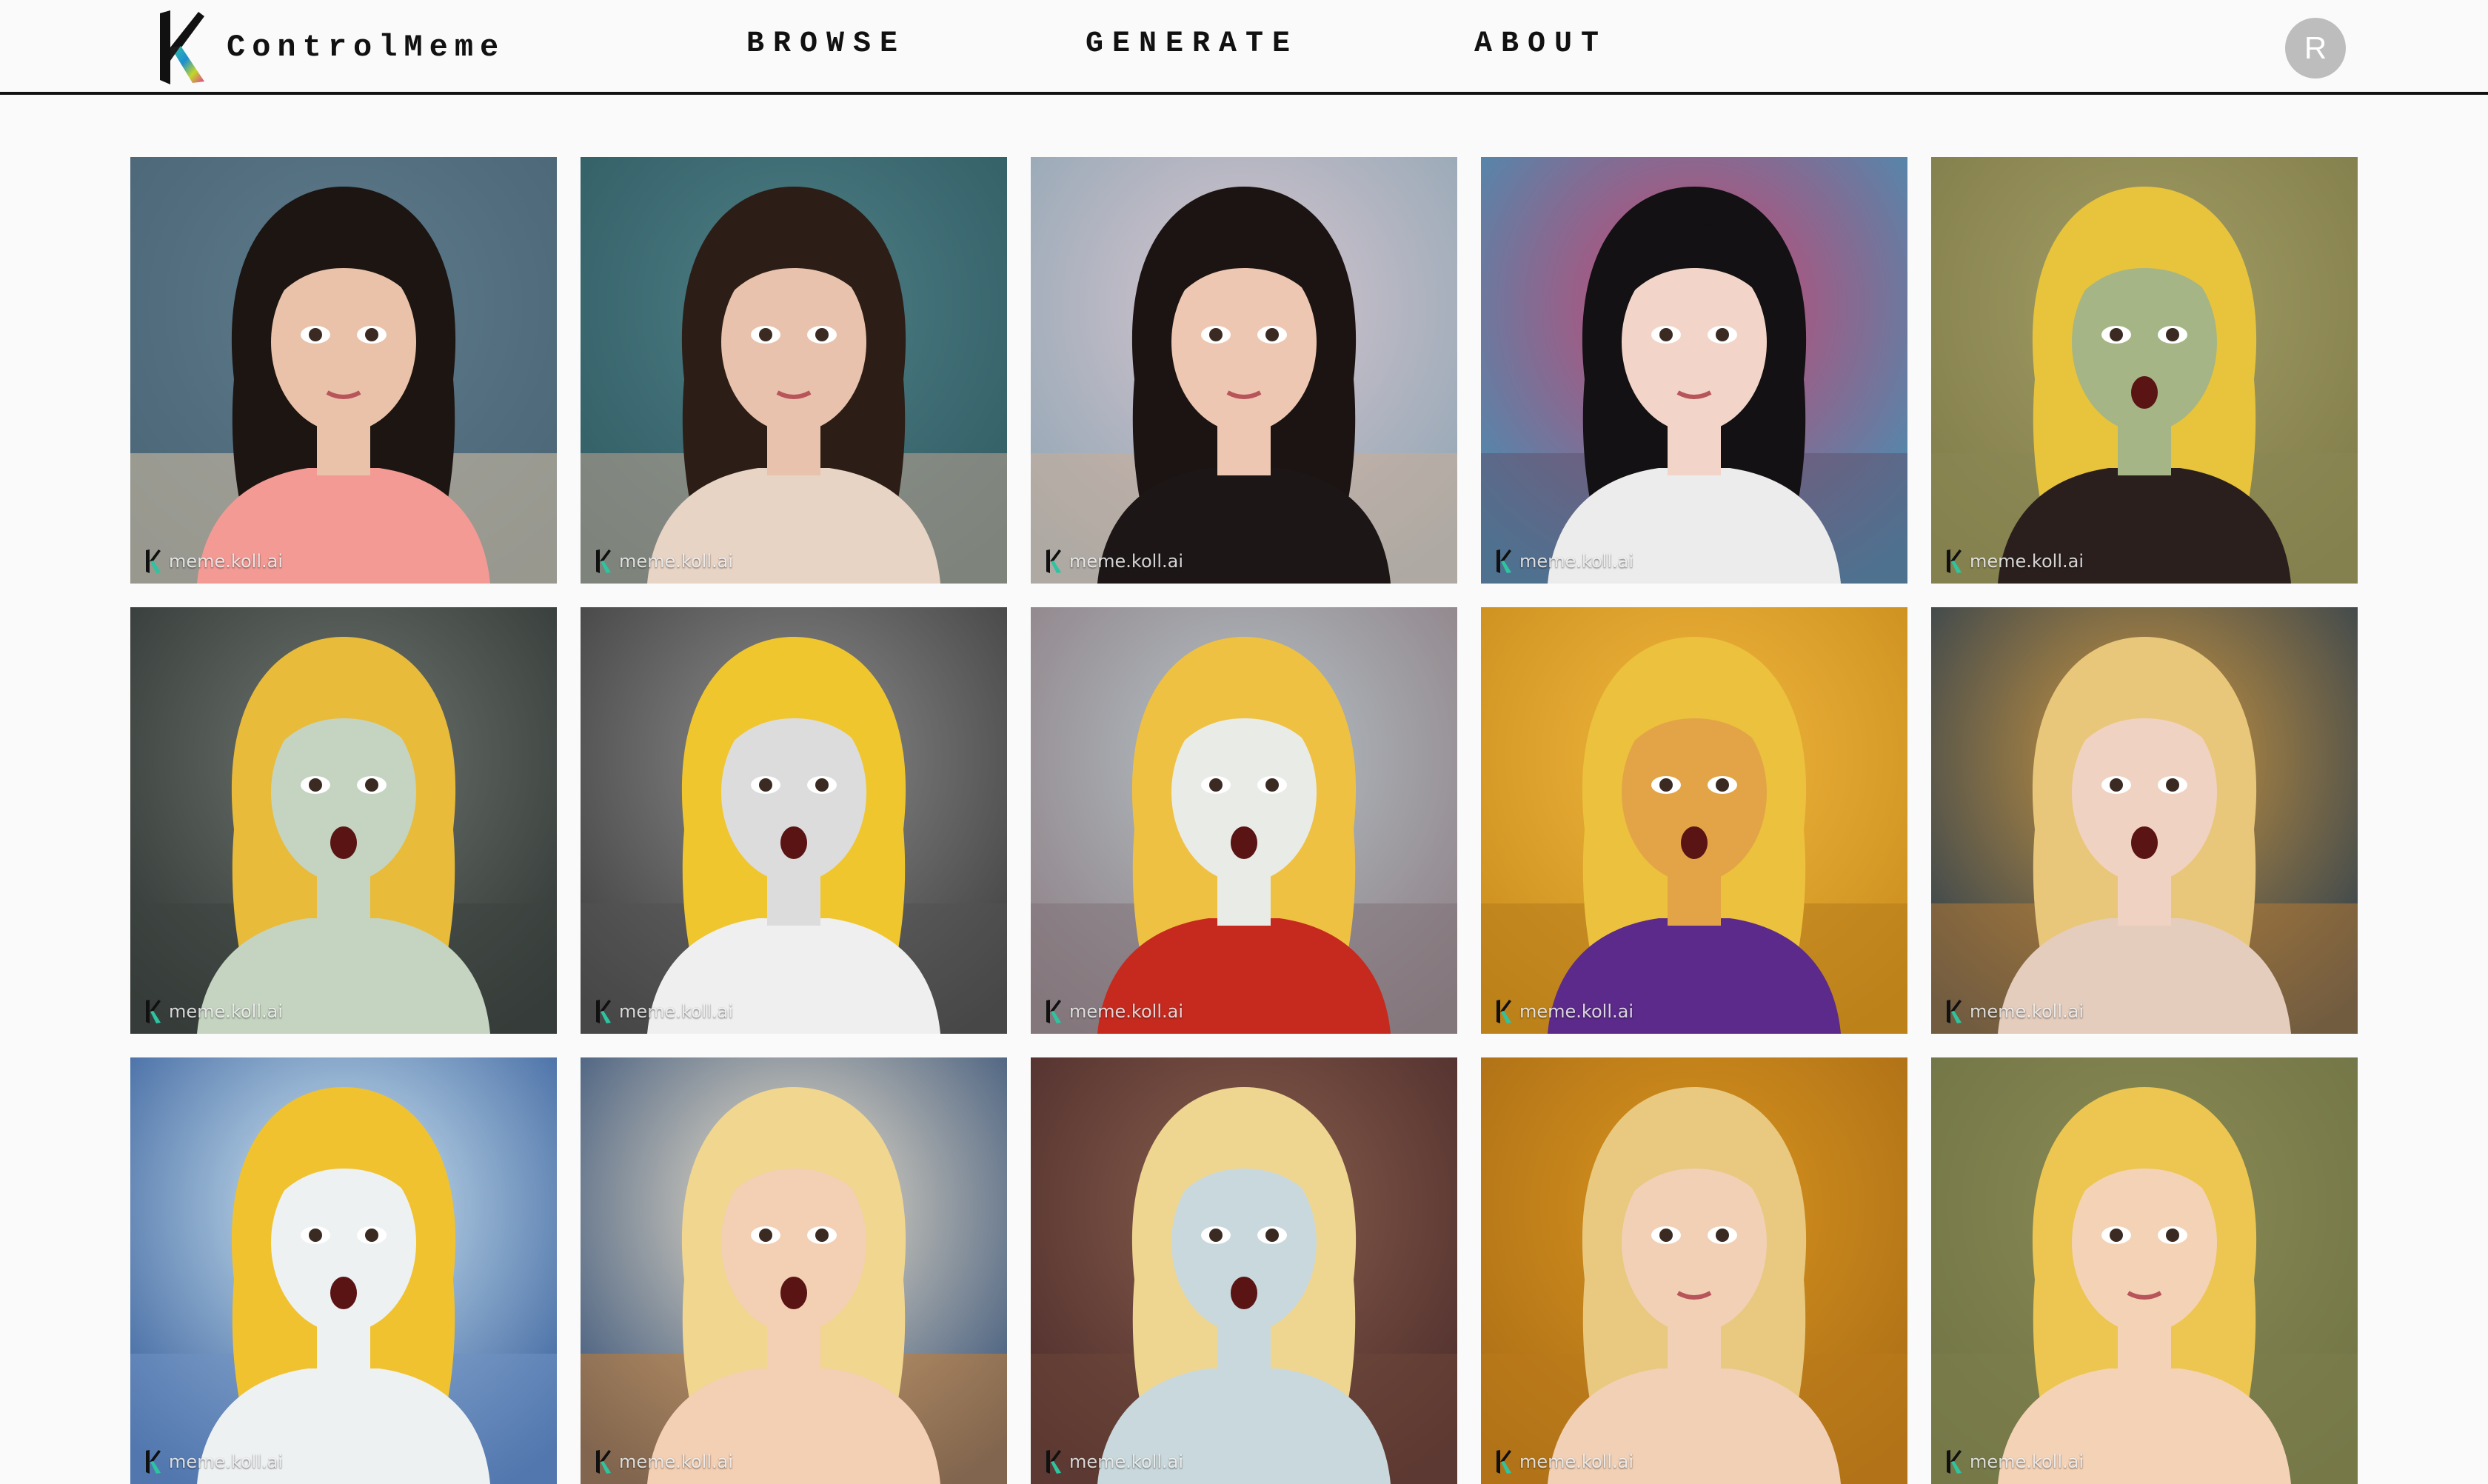  What do you see at coordinates (1193, 44) in the screenshot?
I see `nav-generate-link: GENERATE` at bounding box center [1193, 44].